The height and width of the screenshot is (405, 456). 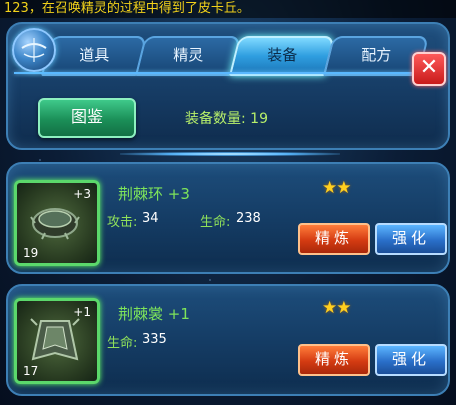 What do you see at coordinates (154, 314) in the screenshot?
I see `item-name: 荆棘裳 +1` at bounding box center [154, 314].